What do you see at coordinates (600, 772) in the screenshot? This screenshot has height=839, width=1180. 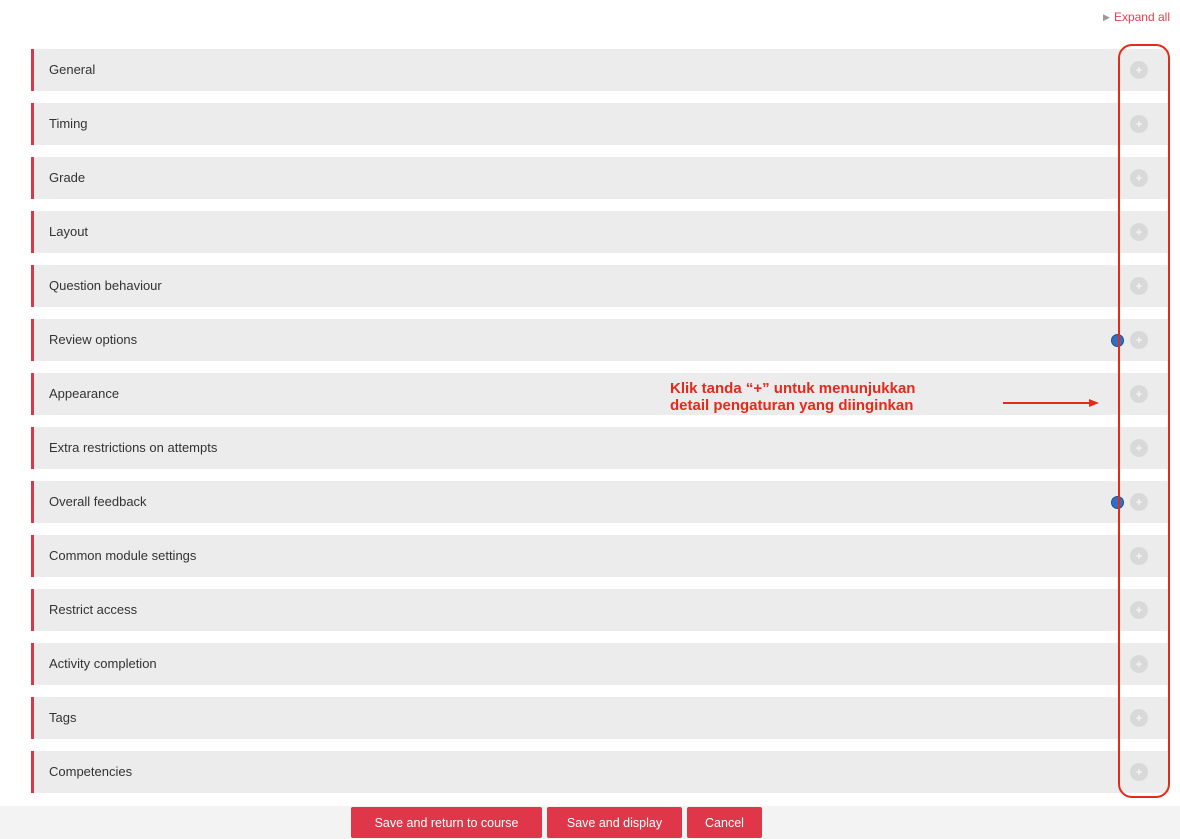 I see `section-competencies: Competencies +` at bounding box center [600, 772].